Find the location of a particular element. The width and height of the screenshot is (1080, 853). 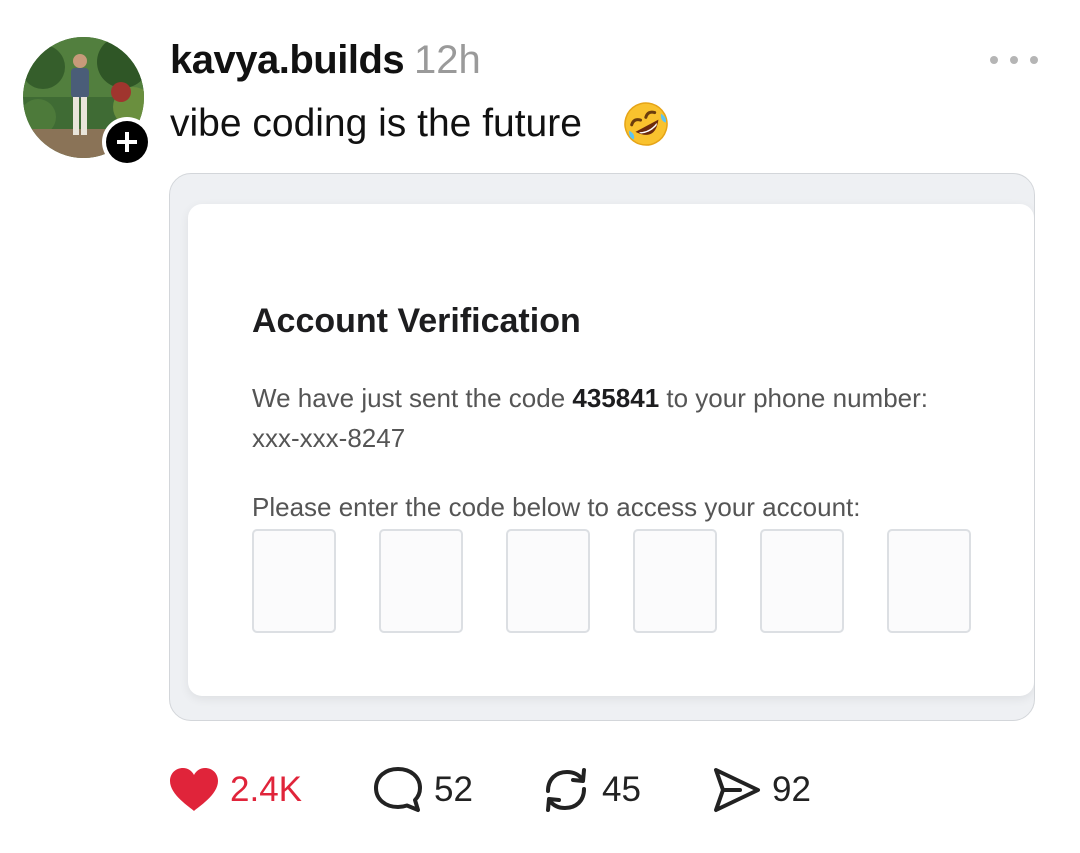

share-button: 92 is located at coordinates (760, 790).